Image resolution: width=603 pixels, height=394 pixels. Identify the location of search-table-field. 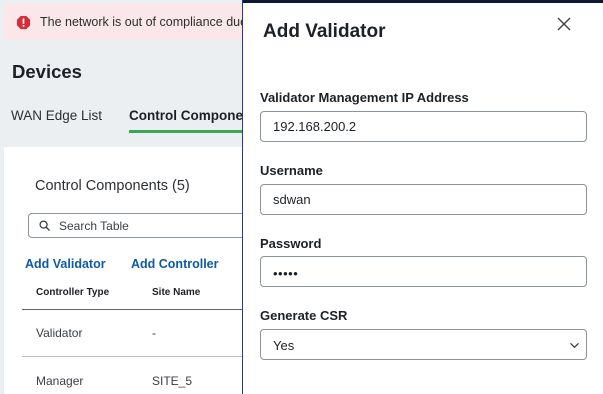
(148, 225).